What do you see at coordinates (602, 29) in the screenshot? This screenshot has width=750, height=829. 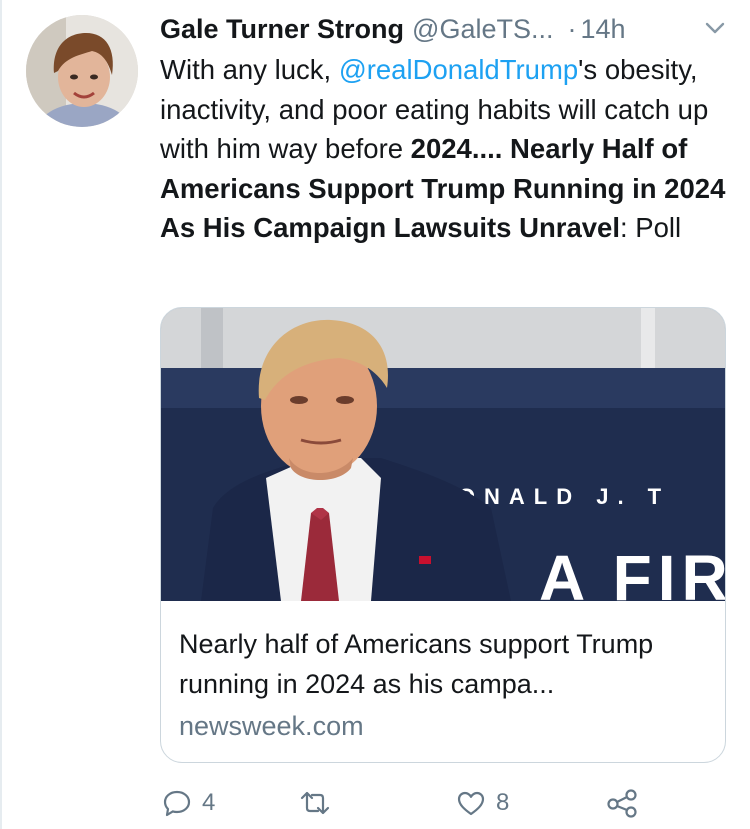 I see `timestamp: 14h` at bounding box center [602, 29].